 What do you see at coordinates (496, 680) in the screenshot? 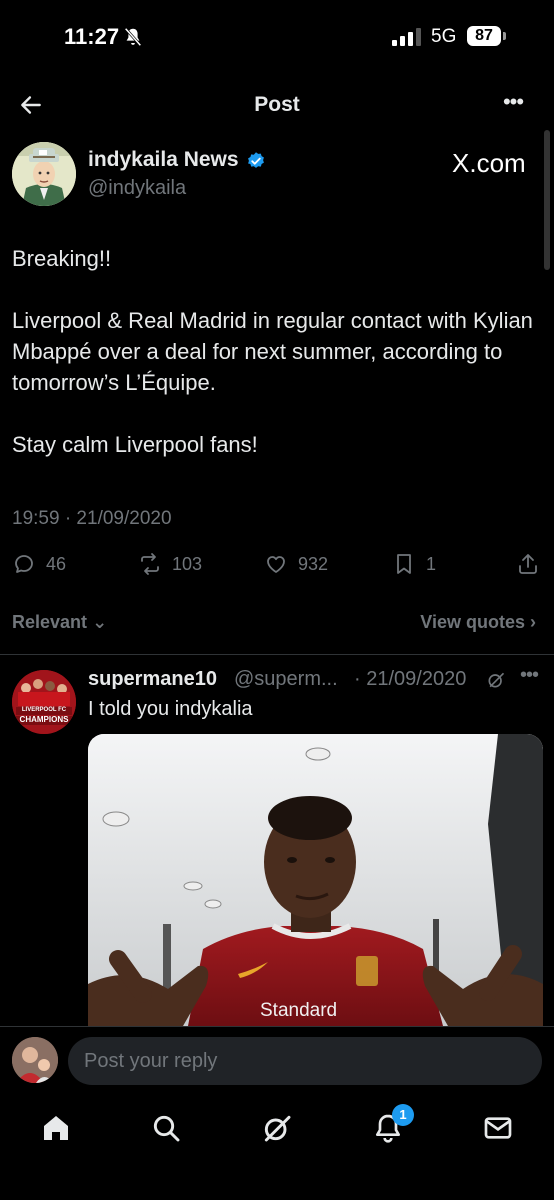
I see `grok-icon` at bounding box center [496, 680].